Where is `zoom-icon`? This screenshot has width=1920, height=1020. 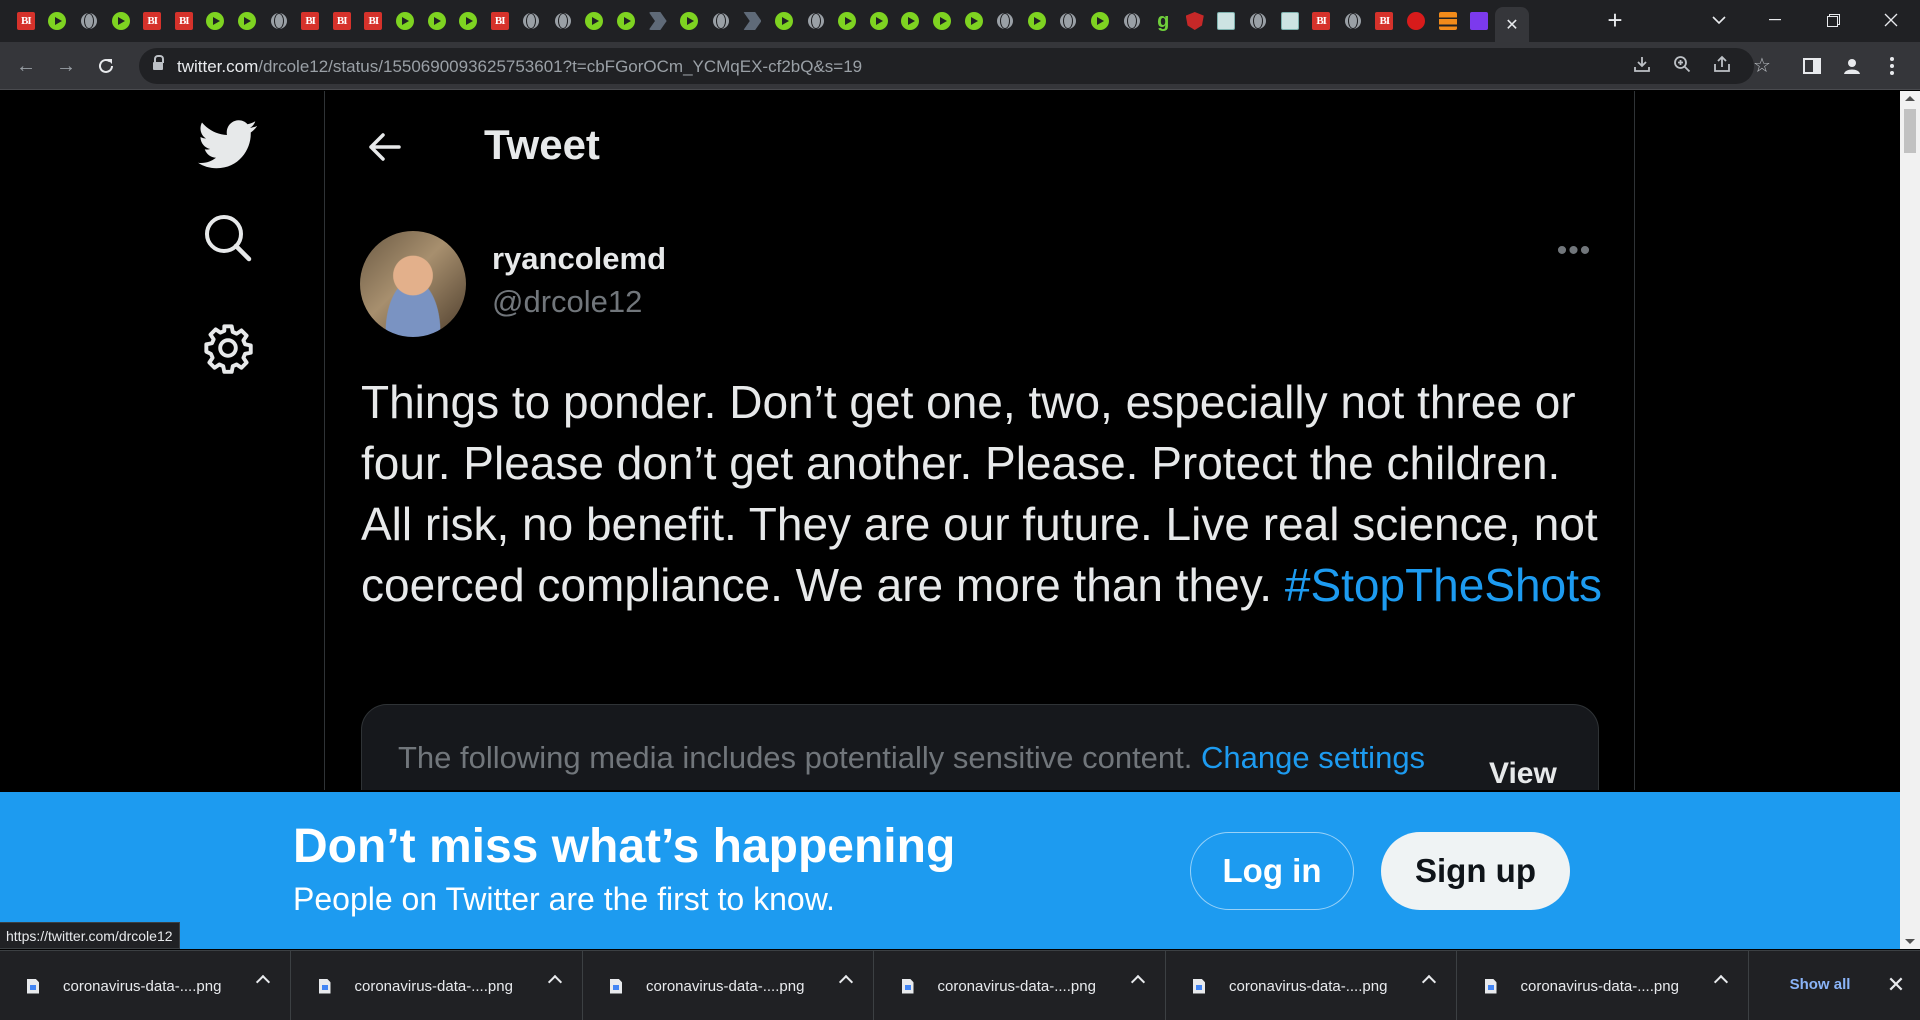 zoom-icon is located at coordinates (1682, 66).